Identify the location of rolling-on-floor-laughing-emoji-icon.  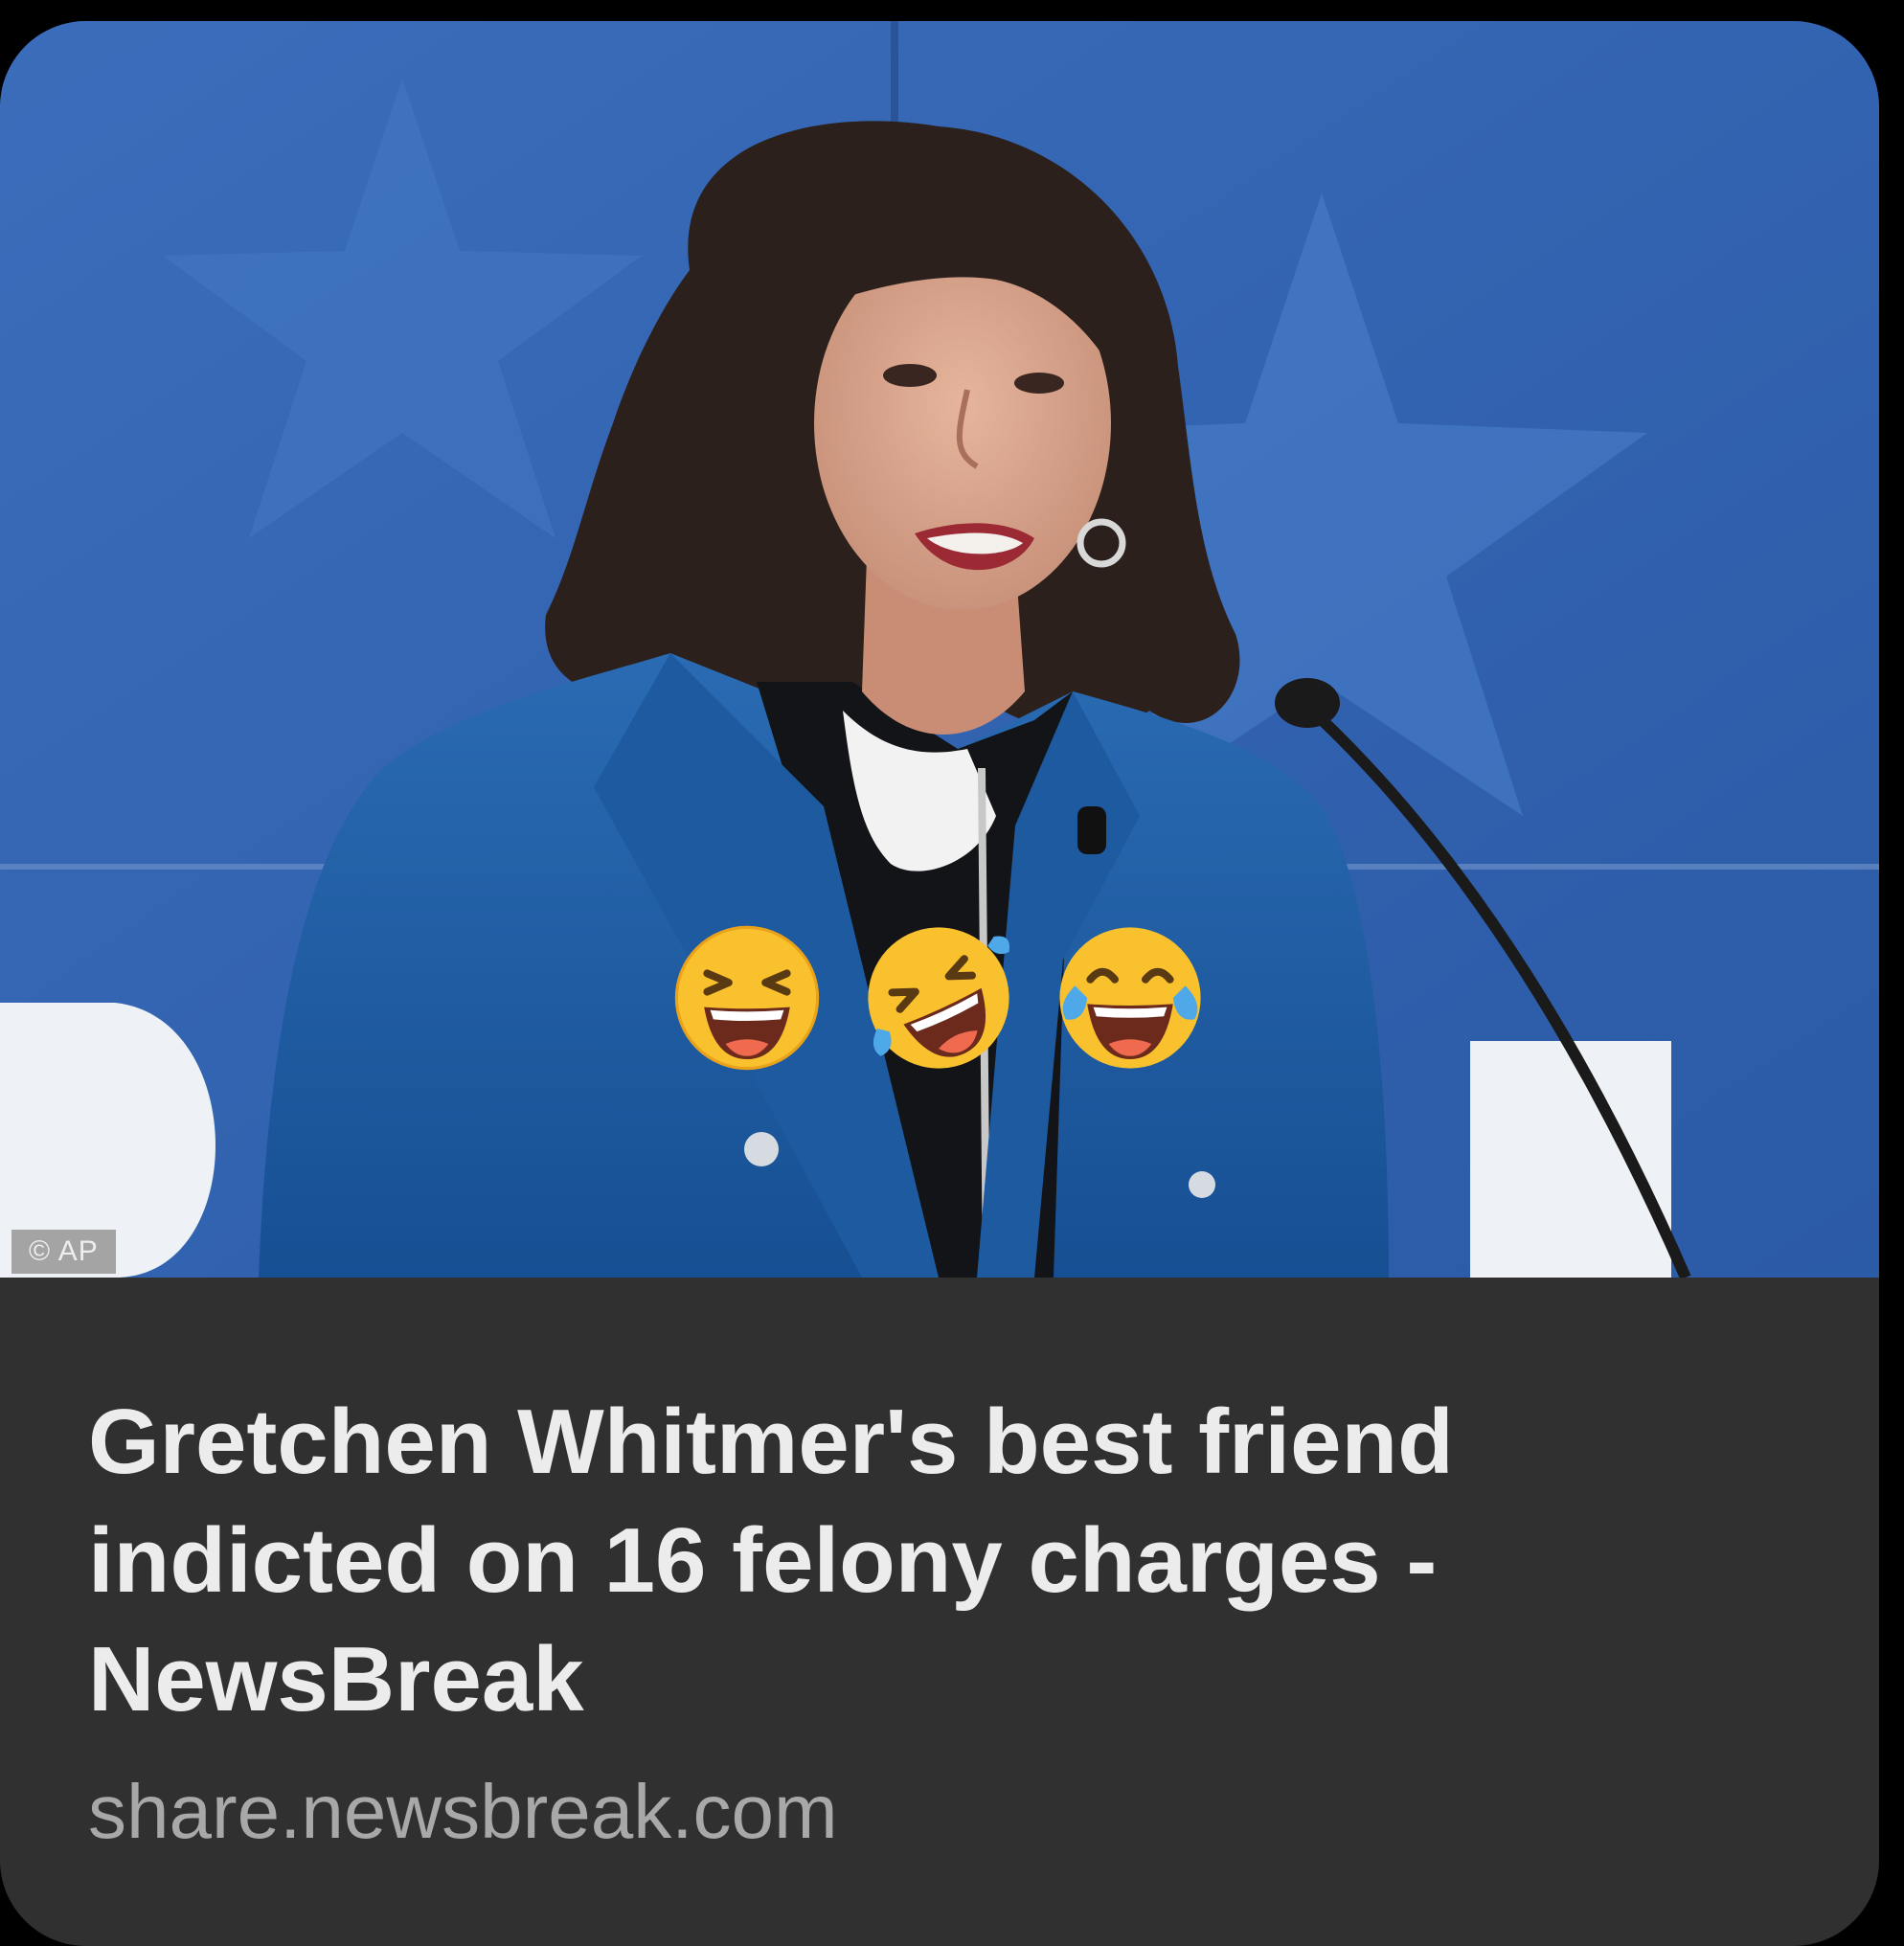
(938, 998).